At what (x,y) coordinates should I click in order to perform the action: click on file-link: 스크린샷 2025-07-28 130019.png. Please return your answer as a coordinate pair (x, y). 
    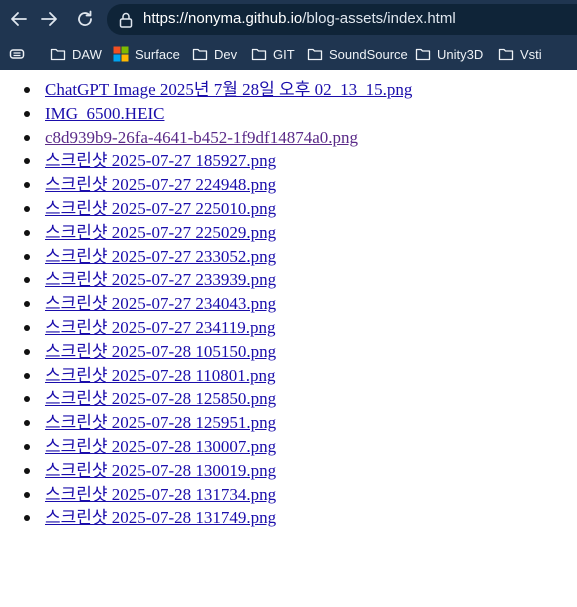
    Looking at the image, I should click on (160, 470).